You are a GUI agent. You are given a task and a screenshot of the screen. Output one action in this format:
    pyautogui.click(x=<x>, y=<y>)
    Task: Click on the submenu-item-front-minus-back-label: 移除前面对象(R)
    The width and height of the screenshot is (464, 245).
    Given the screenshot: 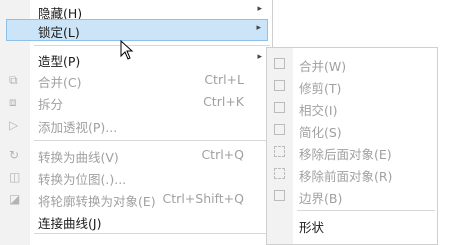 What is the action you would take?
    pyautogui.click(x=346, y=176)
    